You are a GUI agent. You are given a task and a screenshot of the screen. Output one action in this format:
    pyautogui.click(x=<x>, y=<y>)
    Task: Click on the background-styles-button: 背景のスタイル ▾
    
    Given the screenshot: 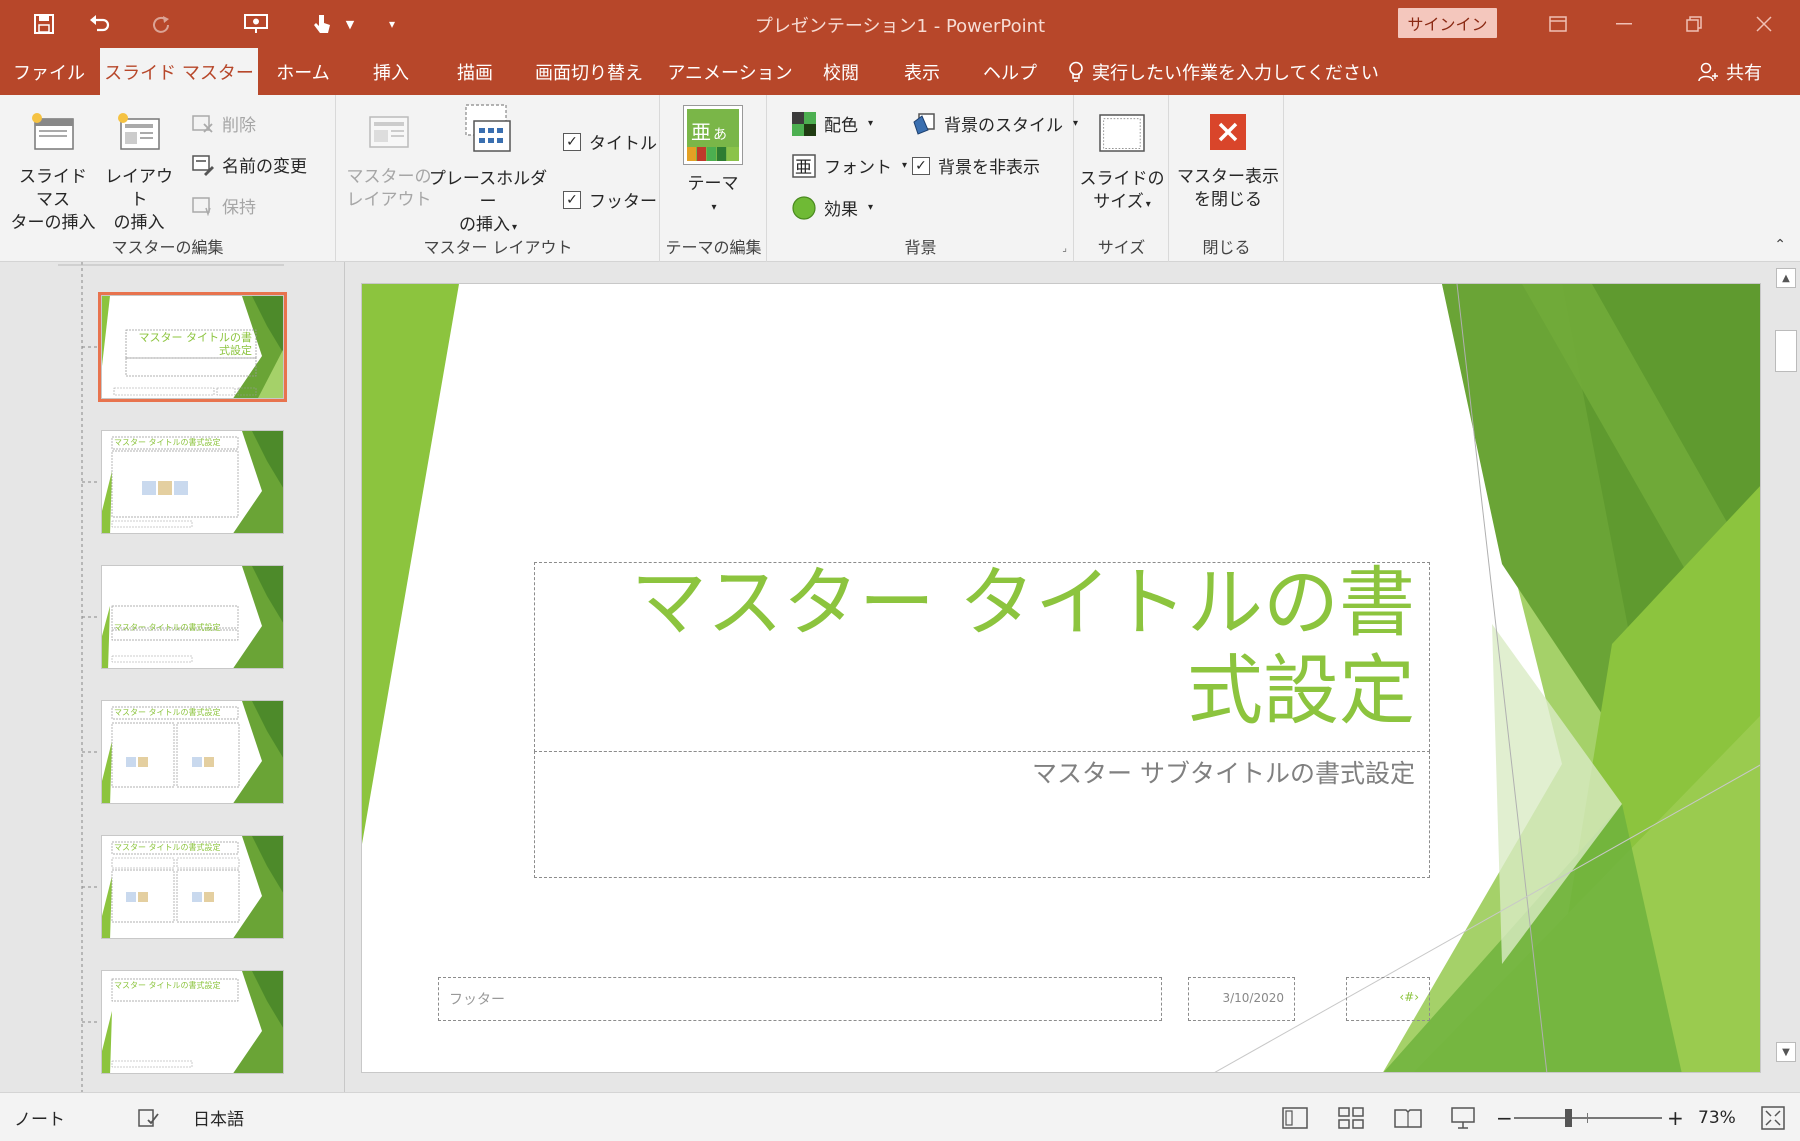 What is the action you would take?
    pyautogui.click(x=995, y=123)
    